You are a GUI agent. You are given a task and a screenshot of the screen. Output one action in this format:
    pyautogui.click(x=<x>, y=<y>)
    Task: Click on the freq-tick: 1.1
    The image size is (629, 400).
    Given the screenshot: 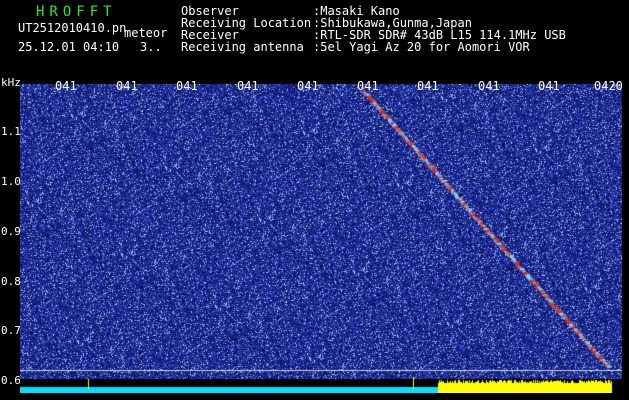 What is the action you would take?
    pyautogui.click(x=11, y=131)
    